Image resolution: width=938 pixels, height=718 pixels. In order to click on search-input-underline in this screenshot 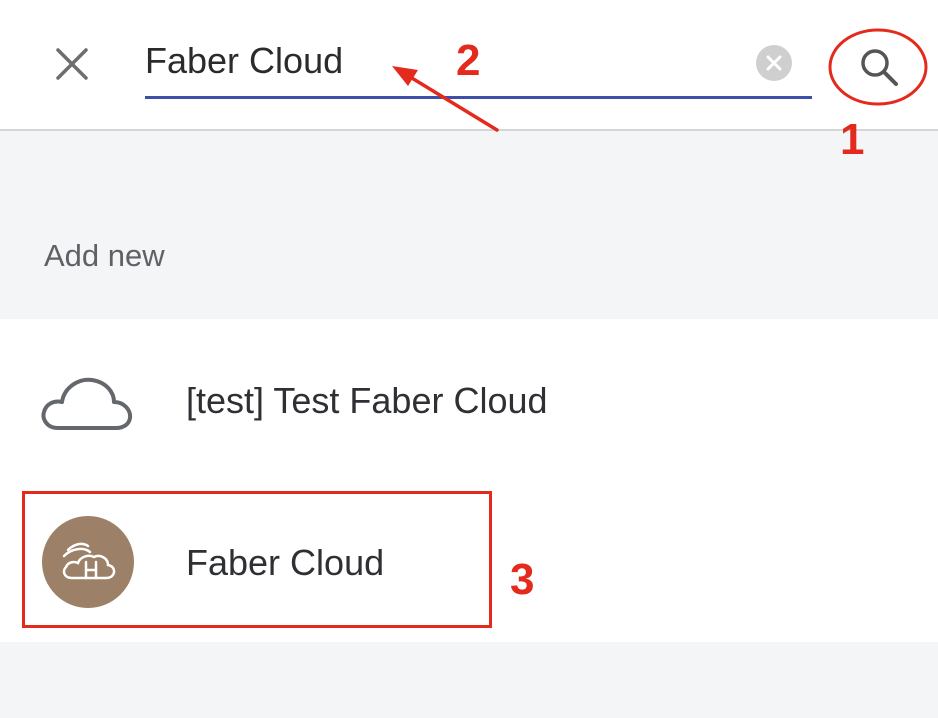, I will do `click(478, 97)`.